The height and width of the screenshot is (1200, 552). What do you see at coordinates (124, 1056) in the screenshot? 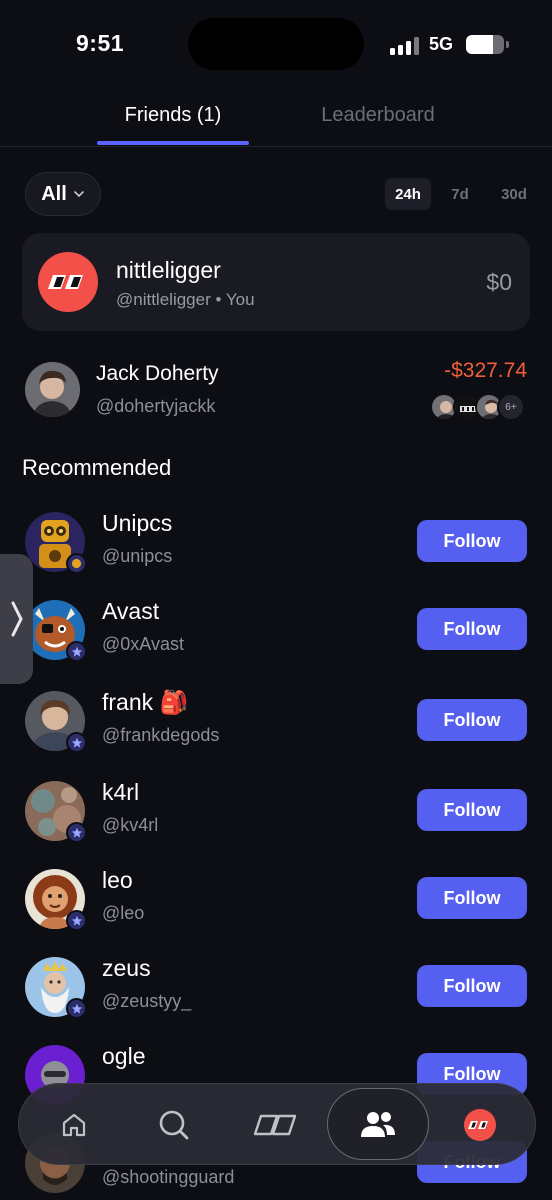
I see `user-name: ogle` at bounding box center [124, 1056].